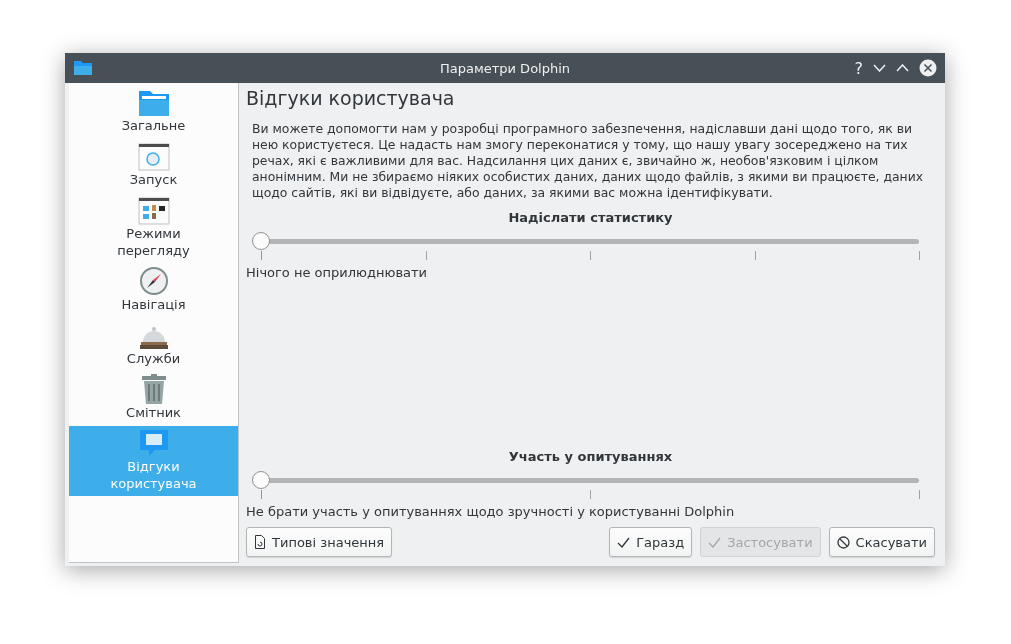 Image resolution: width=1011 pixels, height=644 pixels. I want to click on slider-caption: Нічого не оприлюднювати, so click(337, 272).